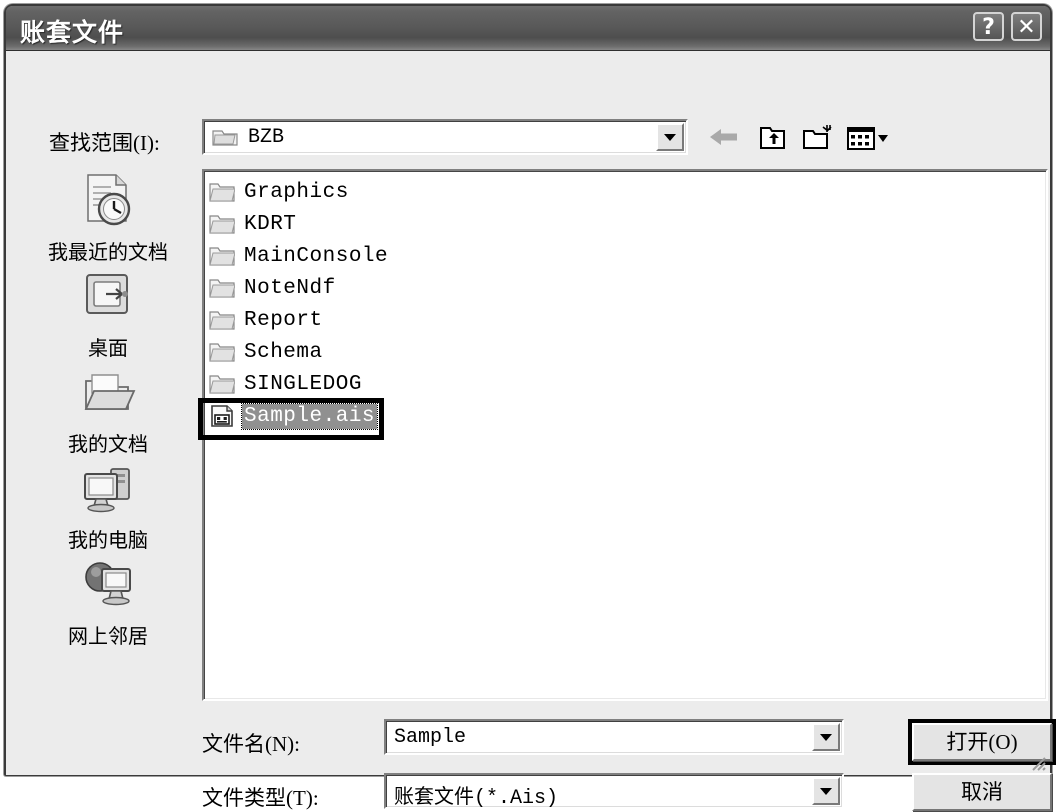 The width and height of the screenshot is (1062, 812). What do you see at coordinates (614, 737) in the screenshot?
I see `file-name-combobox: Sample` at bounding box center [614, 737].